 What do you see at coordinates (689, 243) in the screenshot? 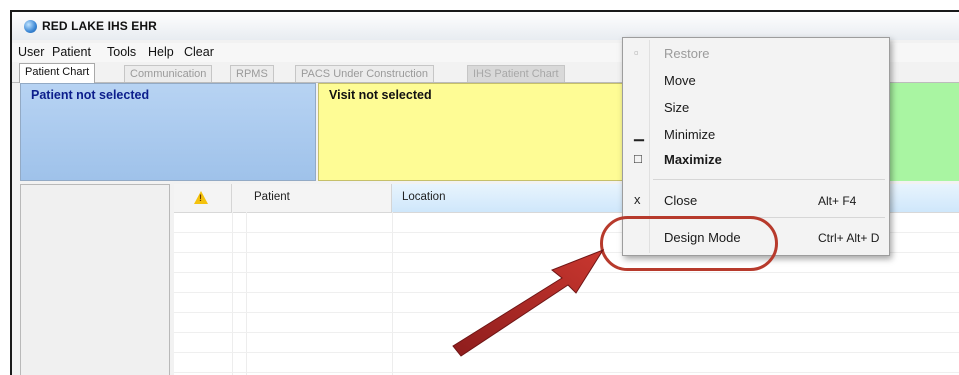
I see `highlight-ellipse` at bounding box center [689, 243].